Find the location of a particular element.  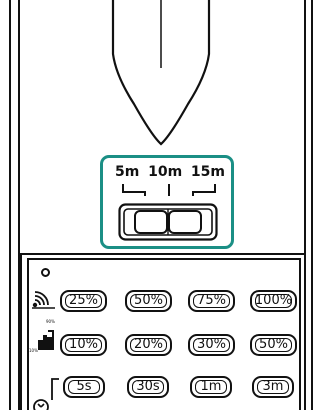

brightness-50-button: 50% is located at coordinates (273, 345).